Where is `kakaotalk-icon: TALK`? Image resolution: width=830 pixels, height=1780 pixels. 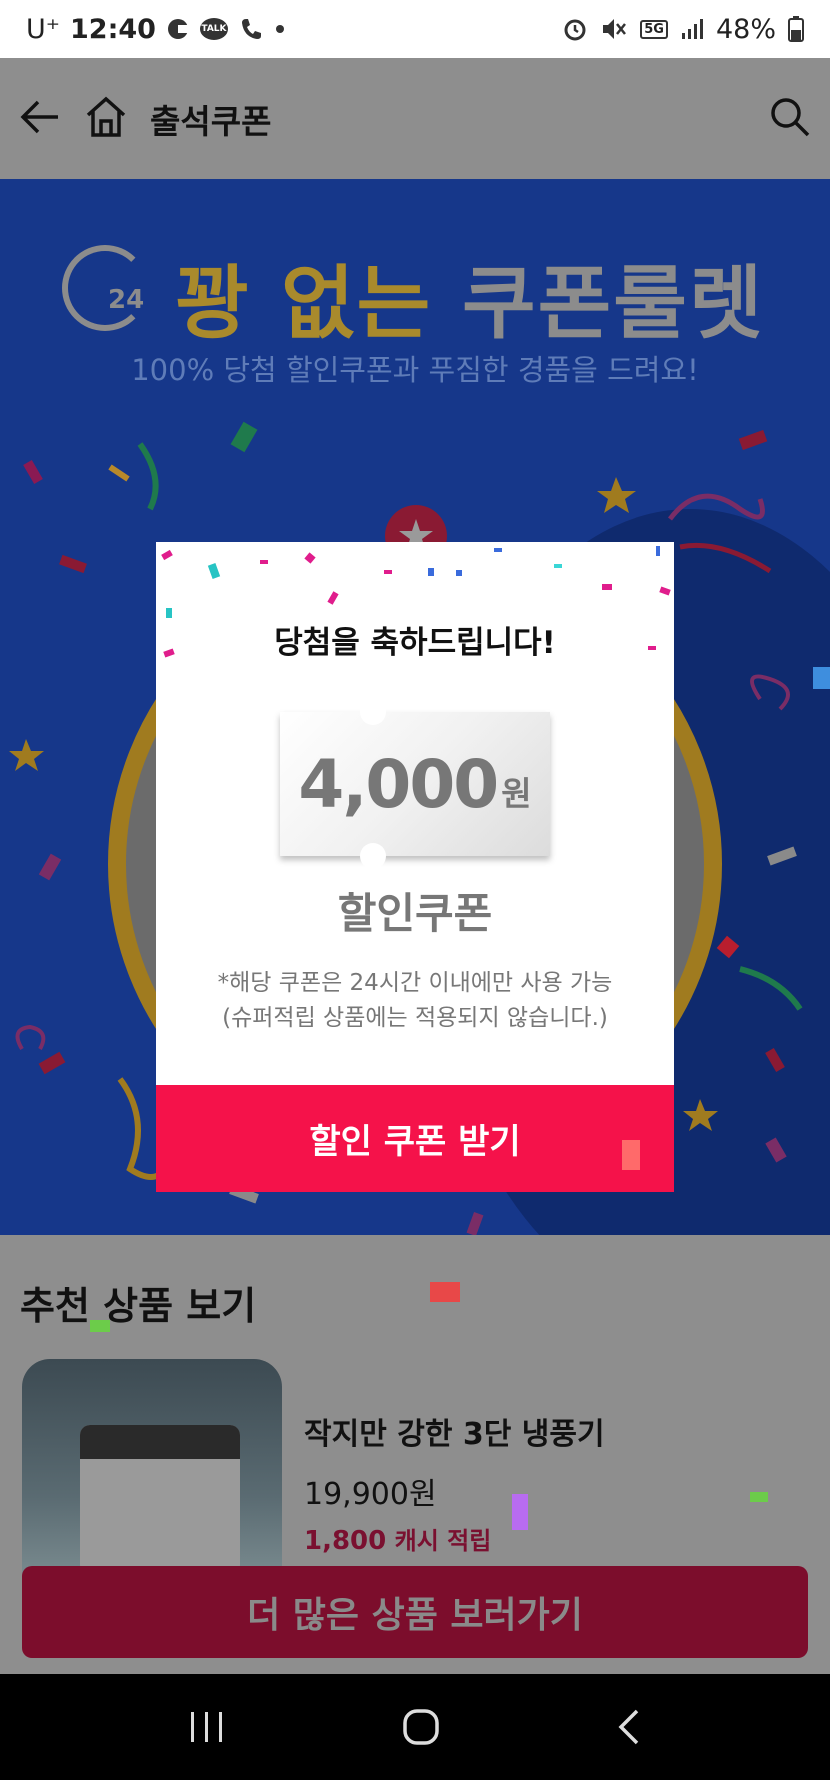 kakaotalk-icon: TALK is located at coordinates (213, 29).